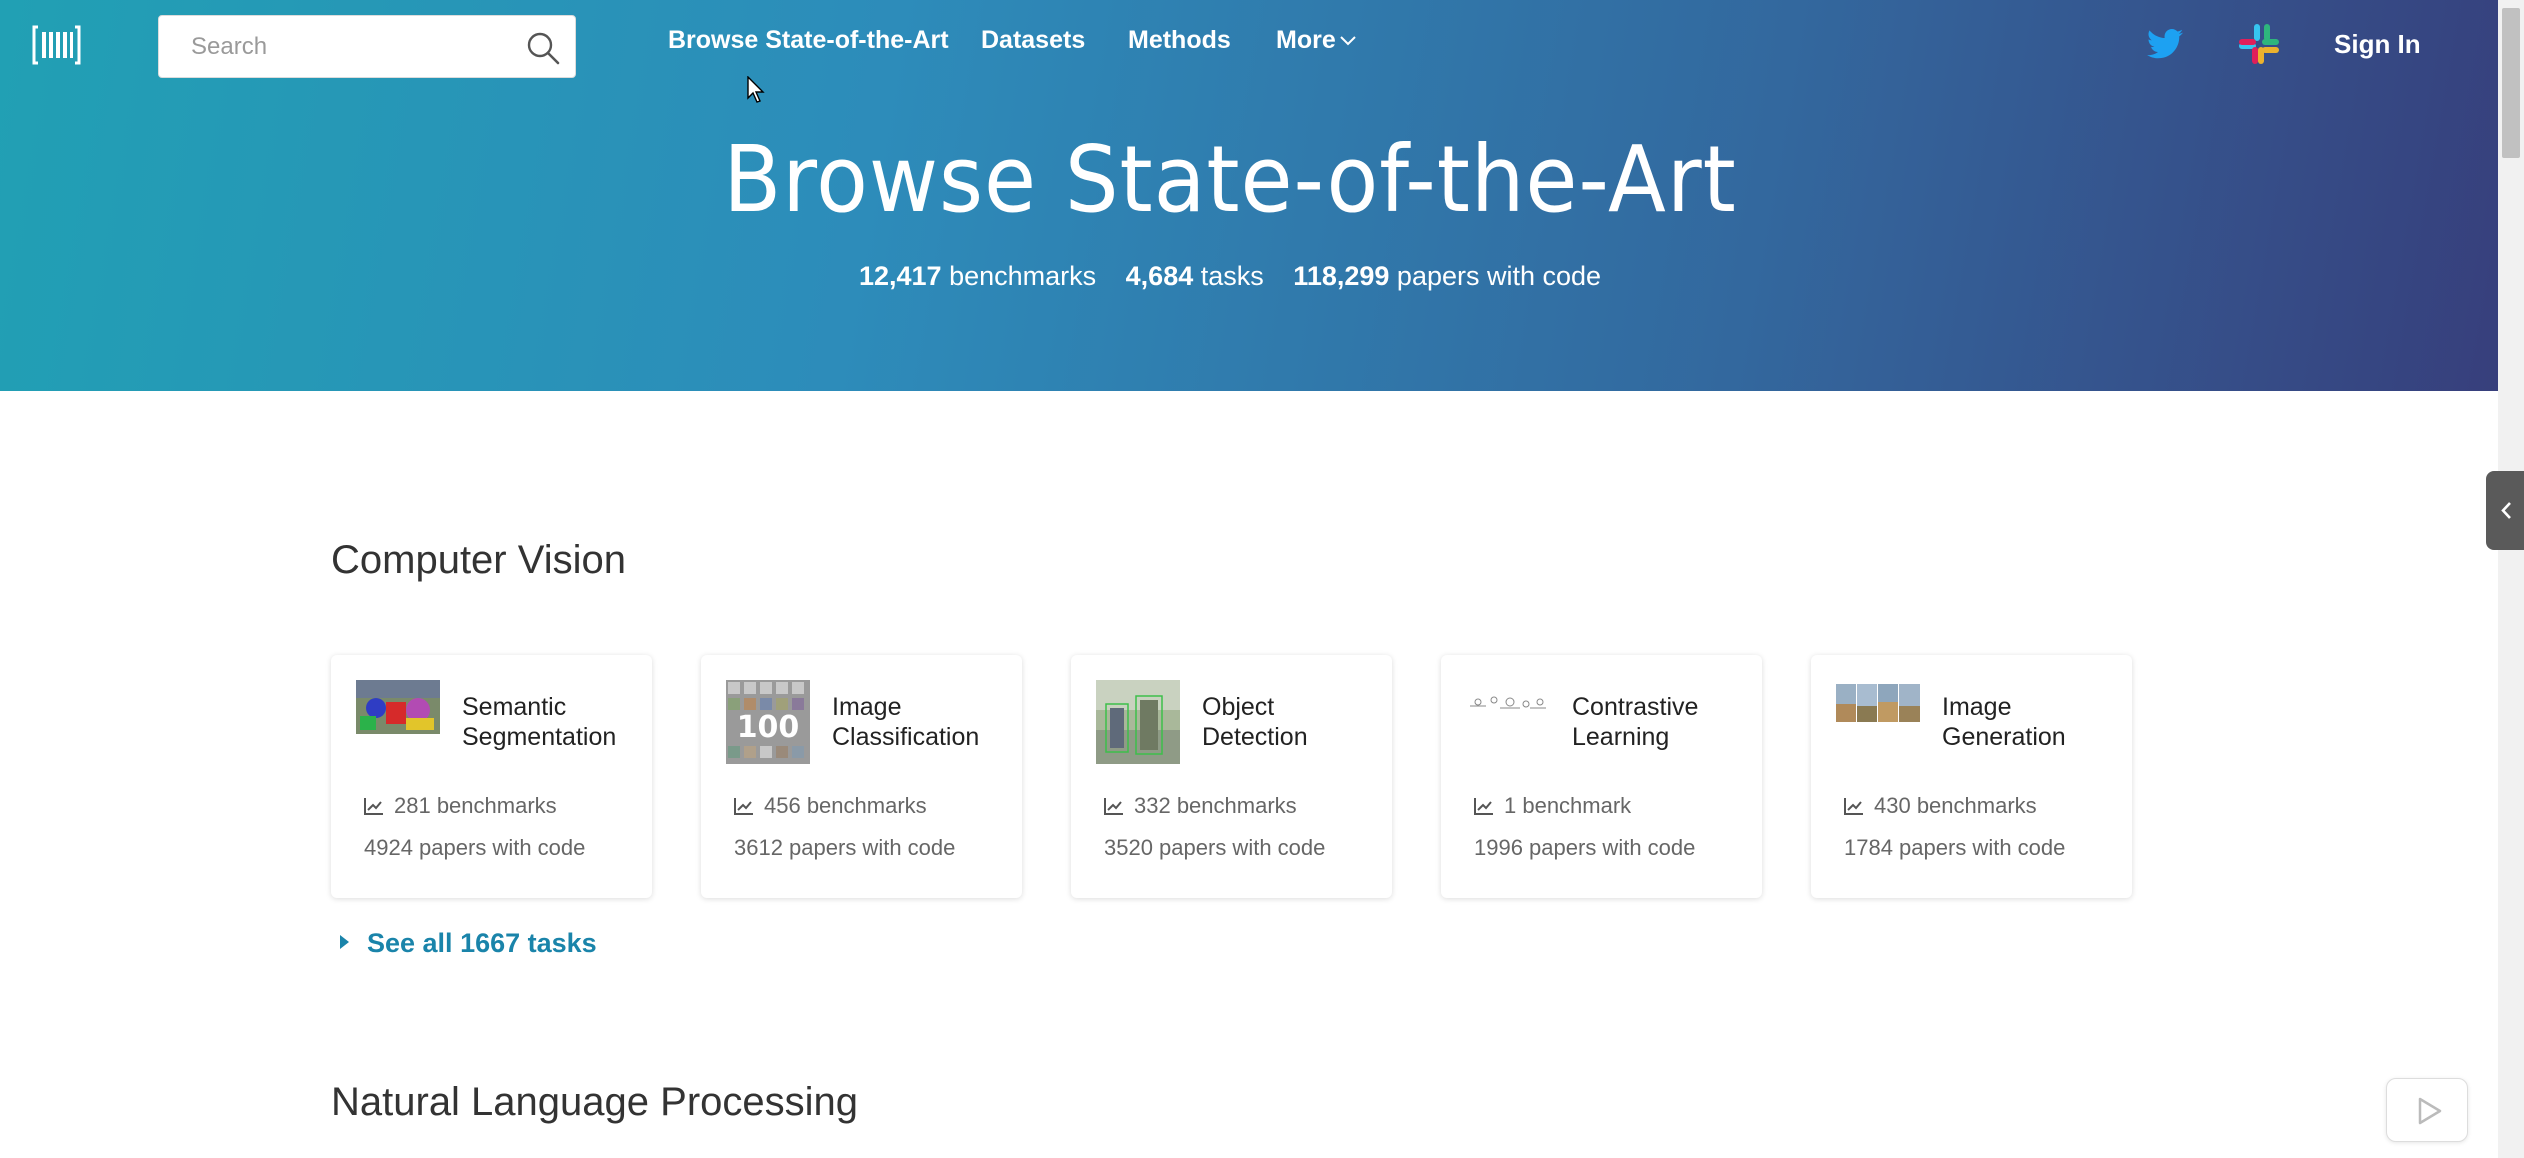 The height and width of the screenshot is (1158, 2524). I want to click on papers-count: 1996 papers with code, so click(1585, 847).